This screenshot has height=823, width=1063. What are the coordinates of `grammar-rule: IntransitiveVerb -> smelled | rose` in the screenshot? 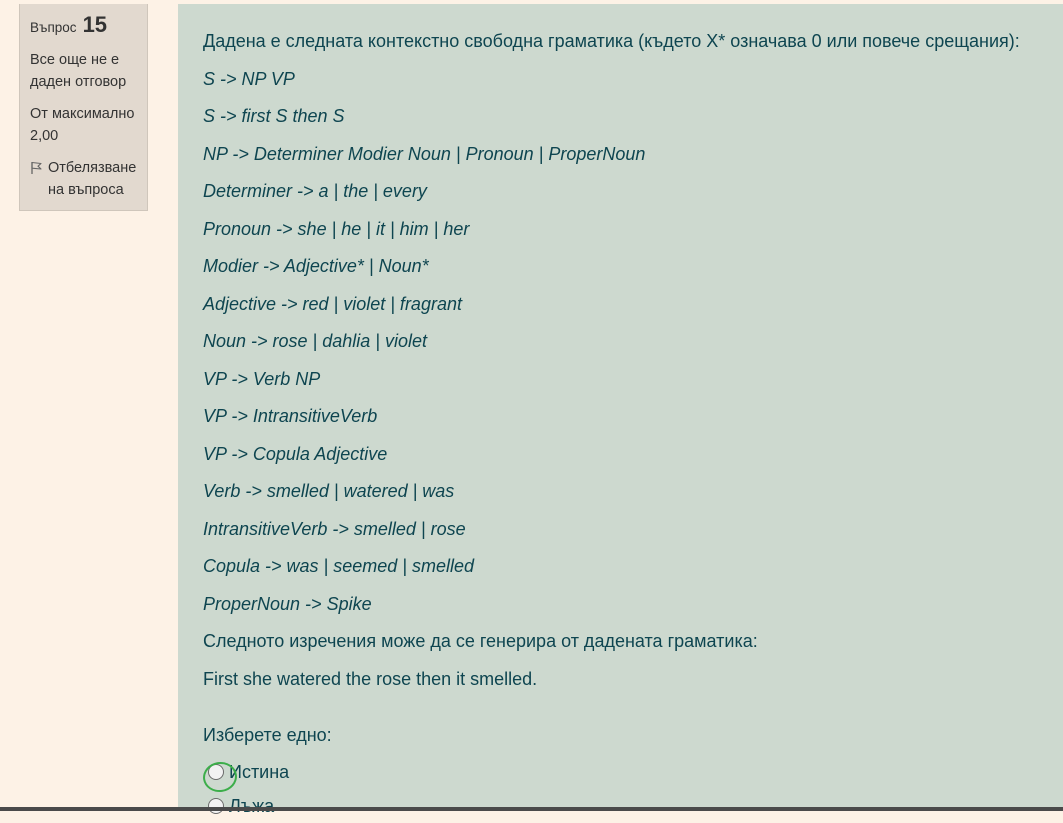 It's located at (334, 528).